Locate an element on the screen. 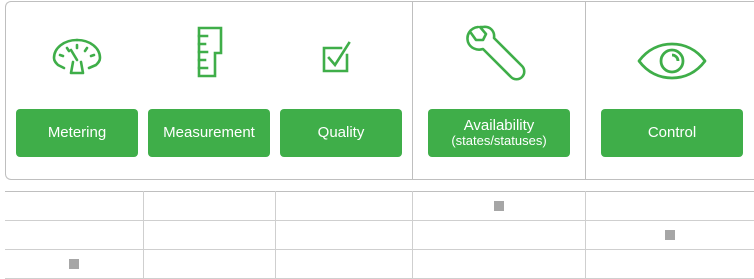 This screenshot has width=754, height=279. control-label: Control is located at coordinates (672, 133).